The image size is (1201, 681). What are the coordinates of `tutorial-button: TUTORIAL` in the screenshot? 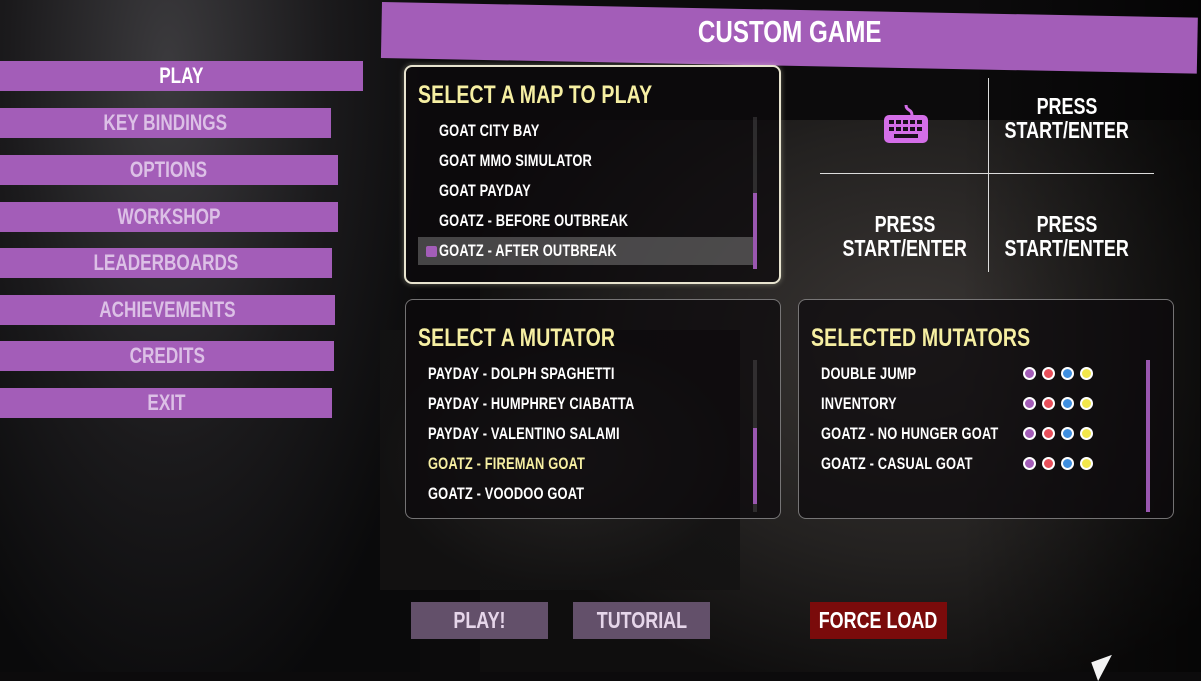 It's located at (641, 620).